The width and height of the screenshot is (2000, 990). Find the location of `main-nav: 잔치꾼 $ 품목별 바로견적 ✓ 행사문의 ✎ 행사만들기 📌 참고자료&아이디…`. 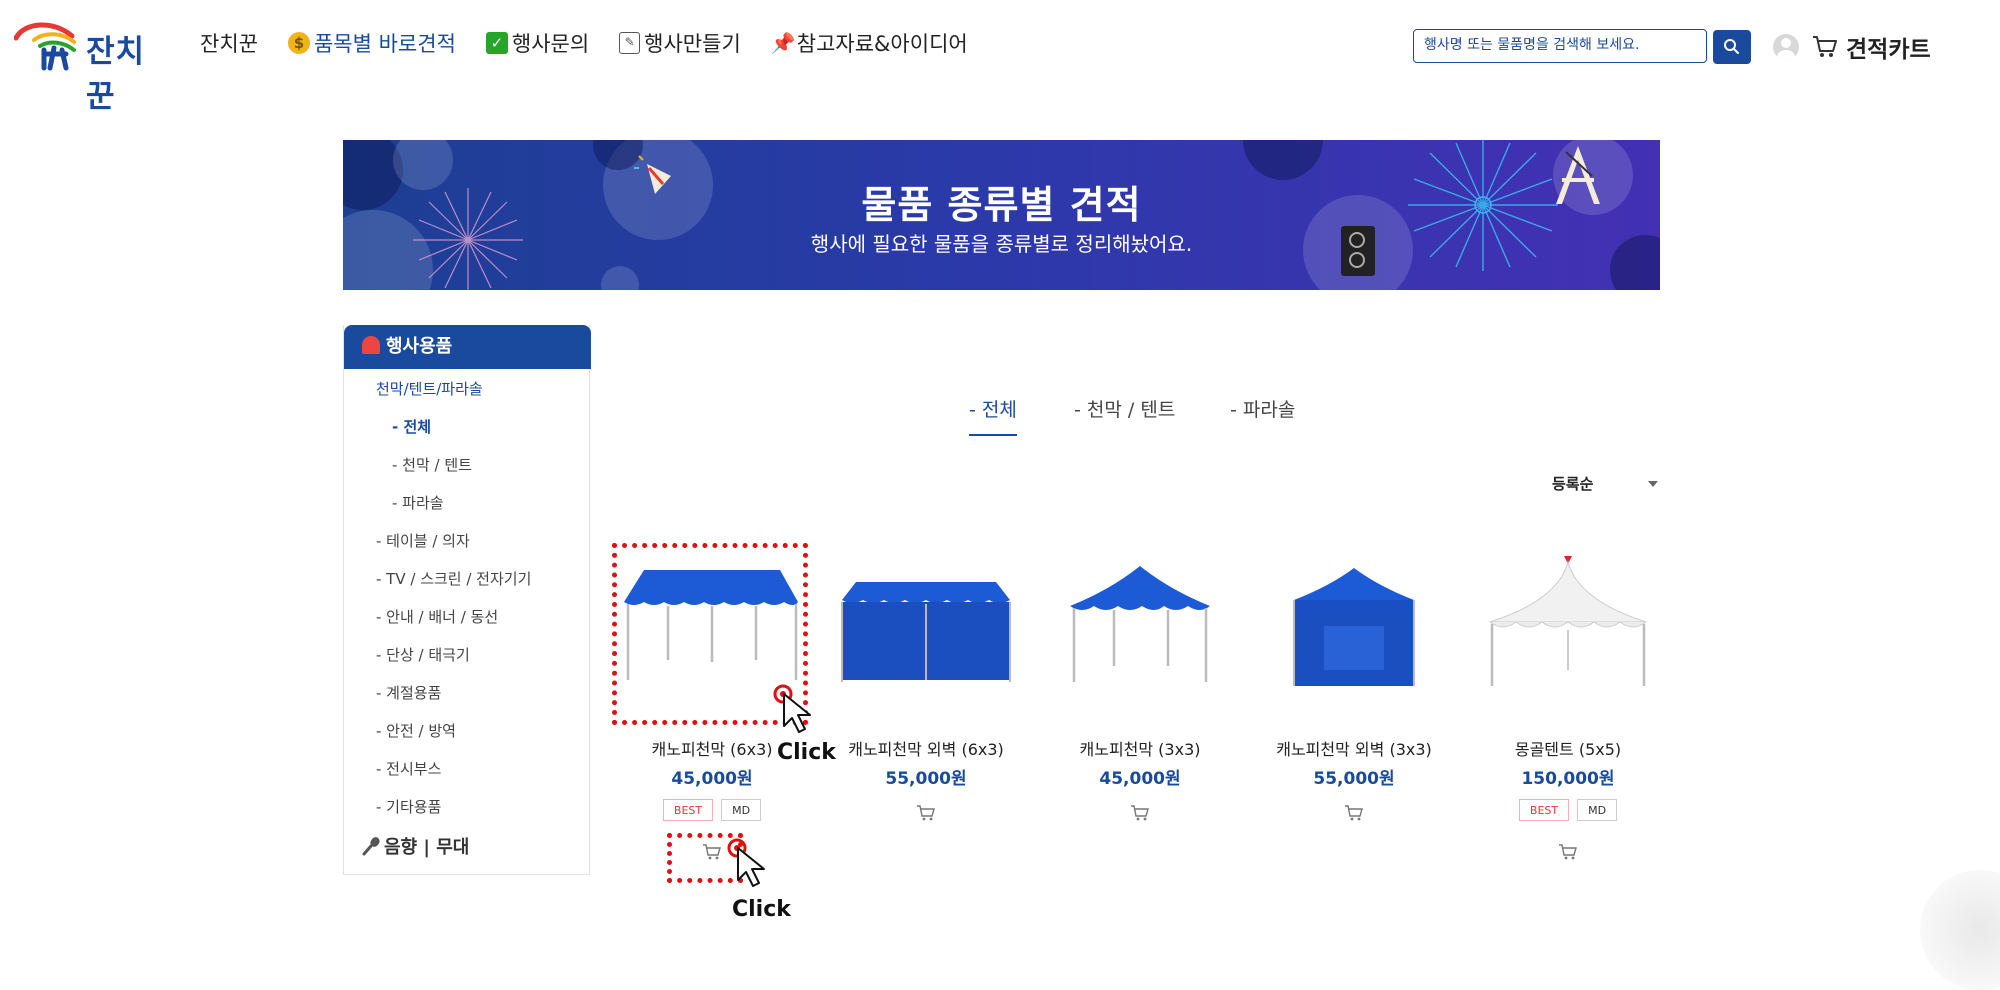

main-nav: 잔치꾼 $ 품목별 바로견적 ✓ 행사문의 ✎ 행사만들기 📌 참고자료&아이디… is located at coordinates (584, 43).